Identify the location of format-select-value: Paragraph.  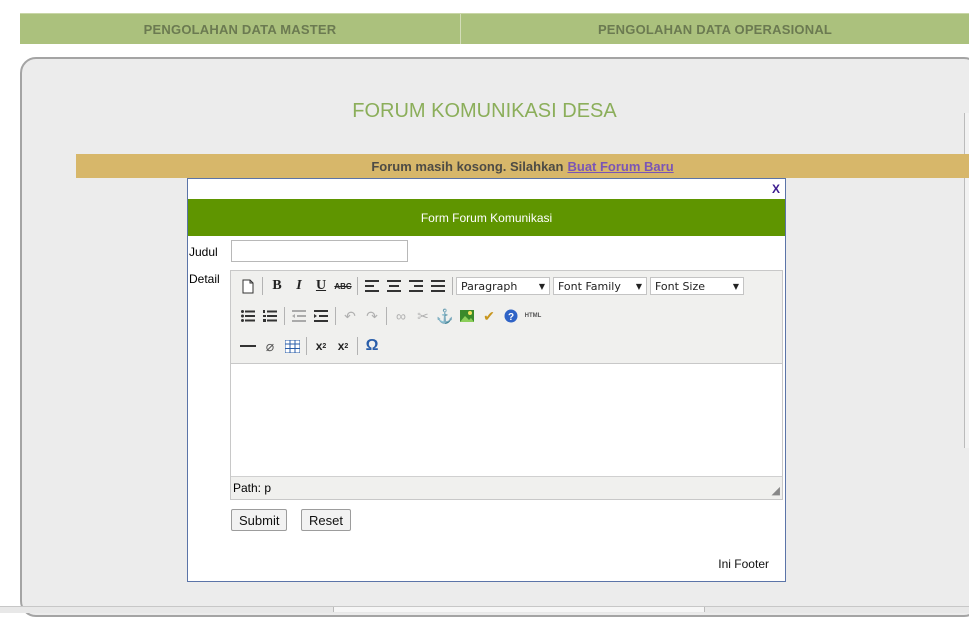
(489, 286).